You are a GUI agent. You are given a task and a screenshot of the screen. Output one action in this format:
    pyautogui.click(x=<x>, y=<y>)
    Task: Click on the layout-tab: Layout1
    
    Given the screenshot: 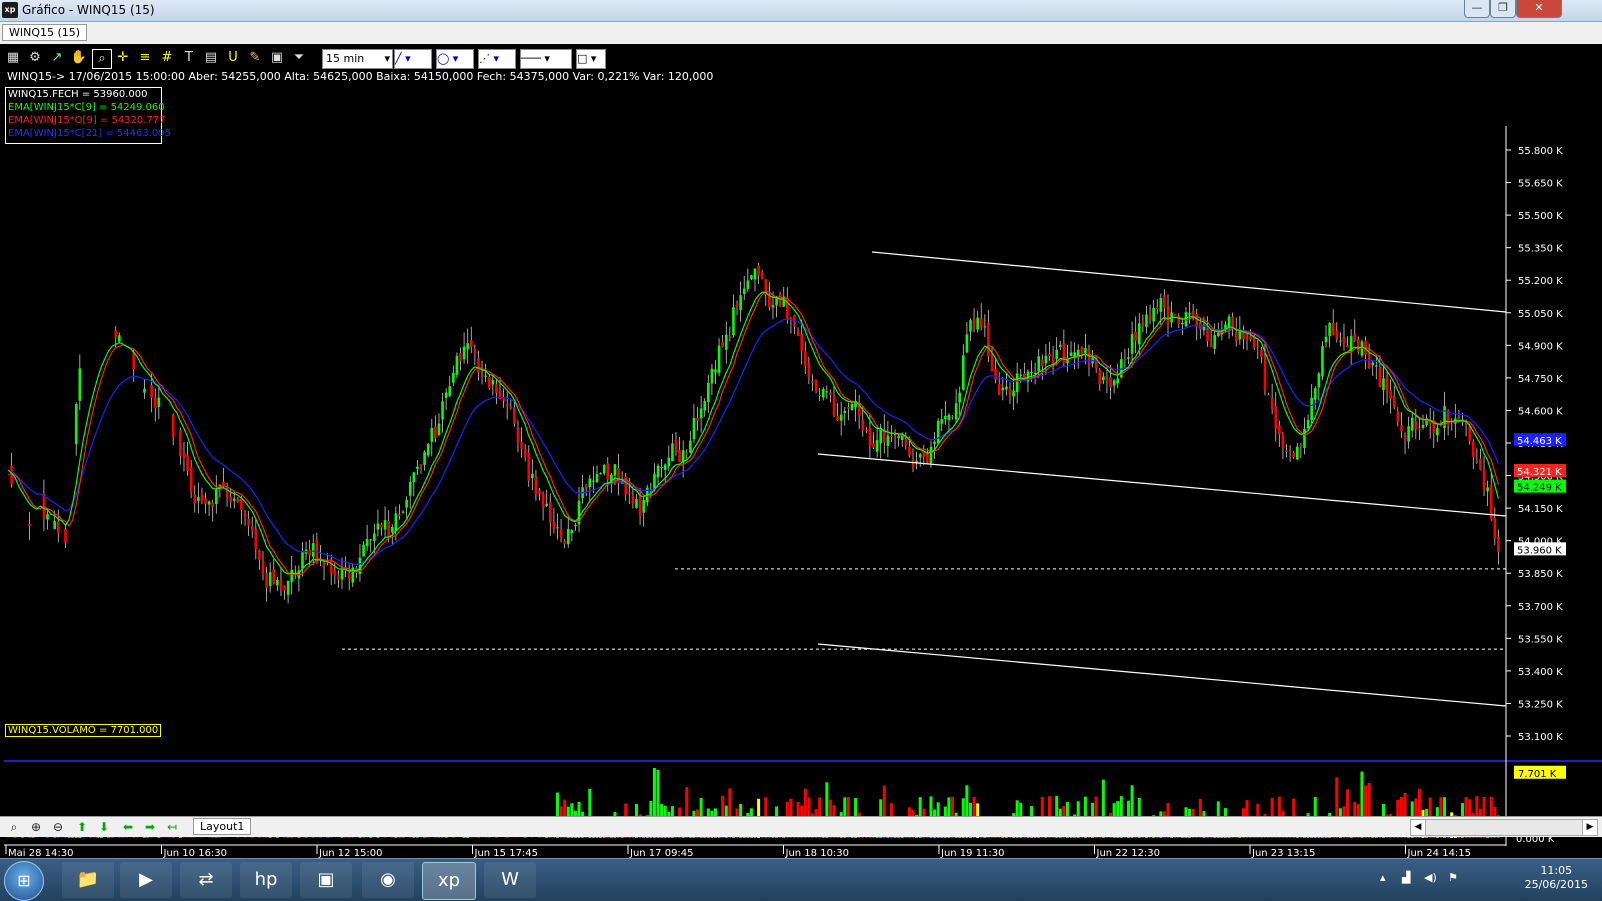 What is the action you would take?
    pyautogui.click(x=222, y=826)
    